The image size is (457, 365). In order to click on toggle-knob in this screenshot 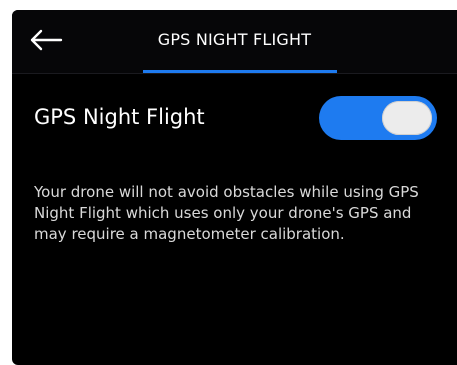, I will do `click(407, 118)`.